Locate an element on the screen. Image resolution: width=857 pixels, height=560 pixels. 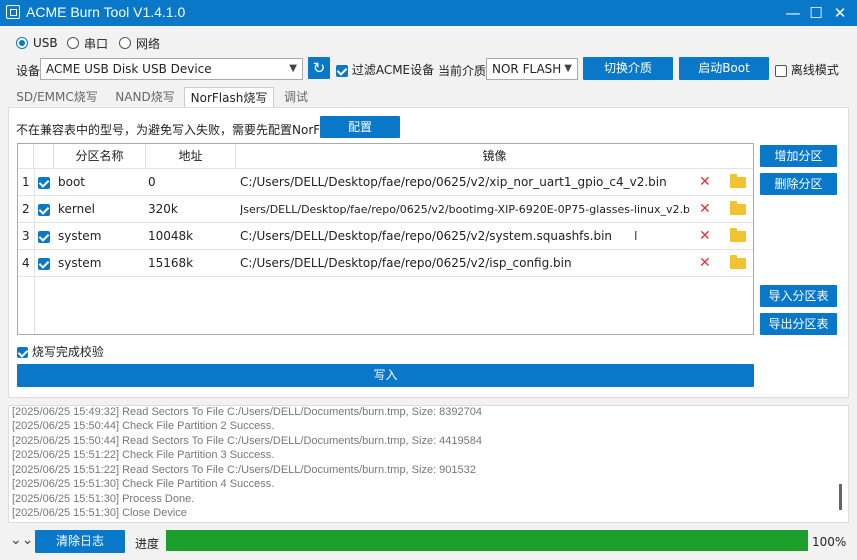
checkbox-unchecked-icon is located at coordinates (781, 70).